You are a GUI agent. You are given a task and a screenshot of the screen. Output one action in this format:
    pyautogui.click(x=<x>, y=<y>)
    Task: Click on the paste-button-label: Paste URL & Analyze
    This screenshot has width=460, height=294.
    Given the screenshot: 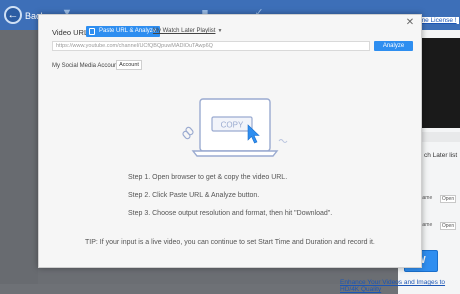 What is the action you would take?
    pyautogui.click(x=128, y=31)
    